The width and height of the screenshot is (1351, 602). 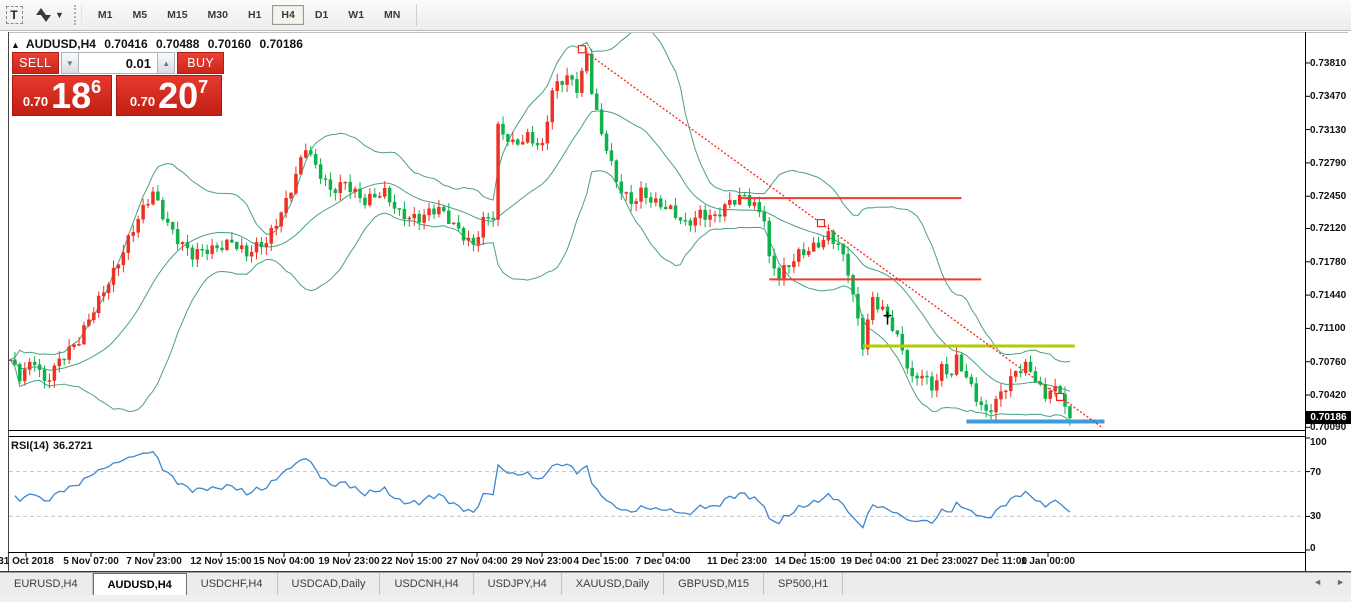 What do you see at coordinates (417, 15) in the screenshot?
I see `toolbar-separator` at bounding box center [417, 15].